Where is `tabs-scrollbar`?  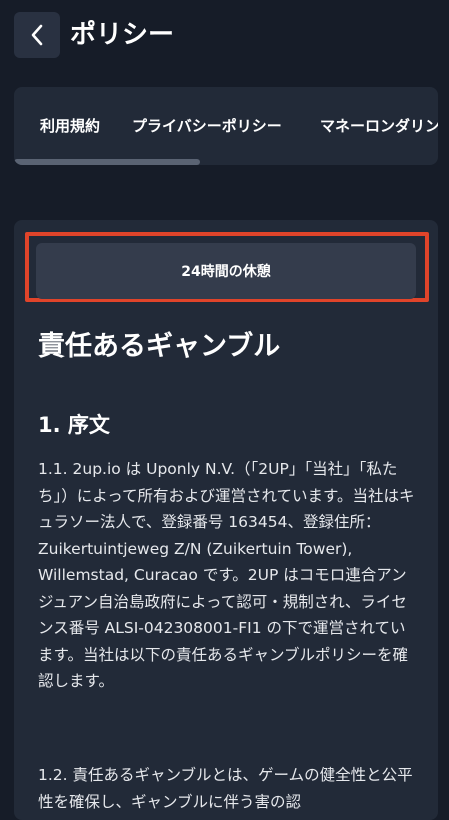
tabs-scrollbar is located at coordinates (226, 162).